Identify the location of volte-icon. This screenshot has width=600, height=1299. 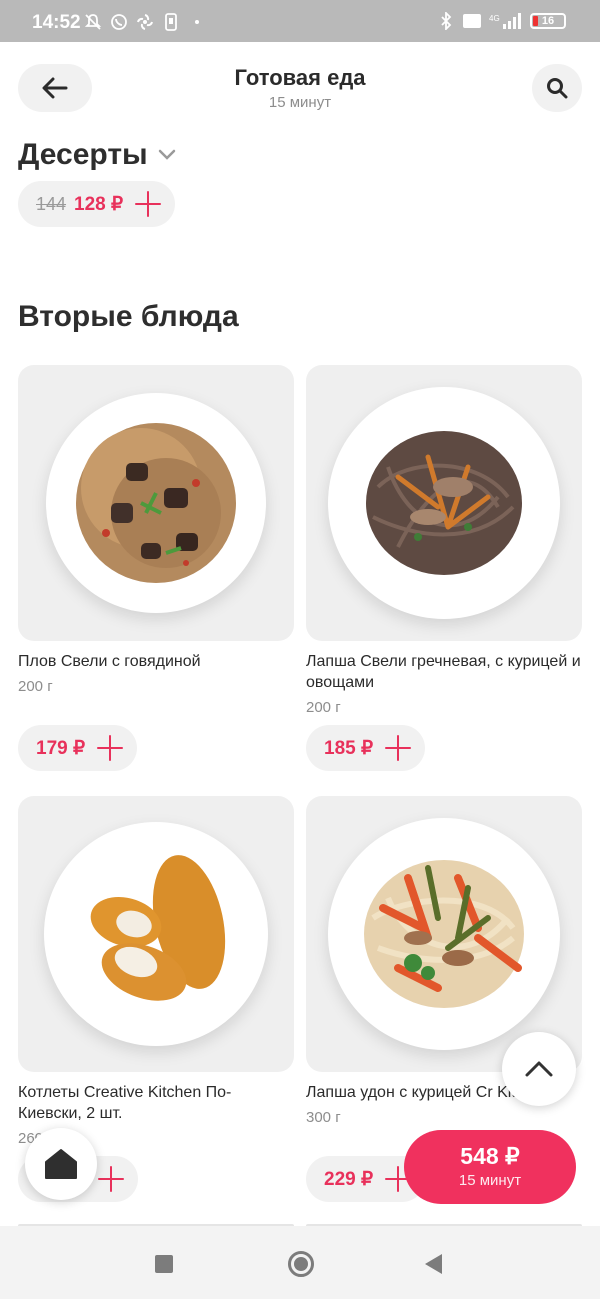
(472, 21).